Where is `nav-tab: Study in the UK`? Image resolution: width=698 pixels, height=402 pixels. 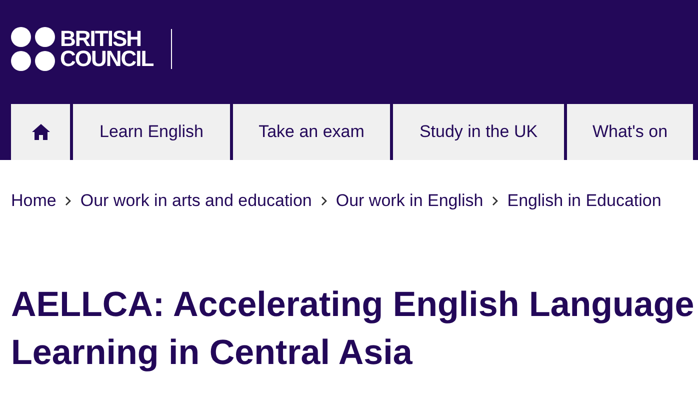 nav-tab: Study in the UK is located at coordinates (478, 132).